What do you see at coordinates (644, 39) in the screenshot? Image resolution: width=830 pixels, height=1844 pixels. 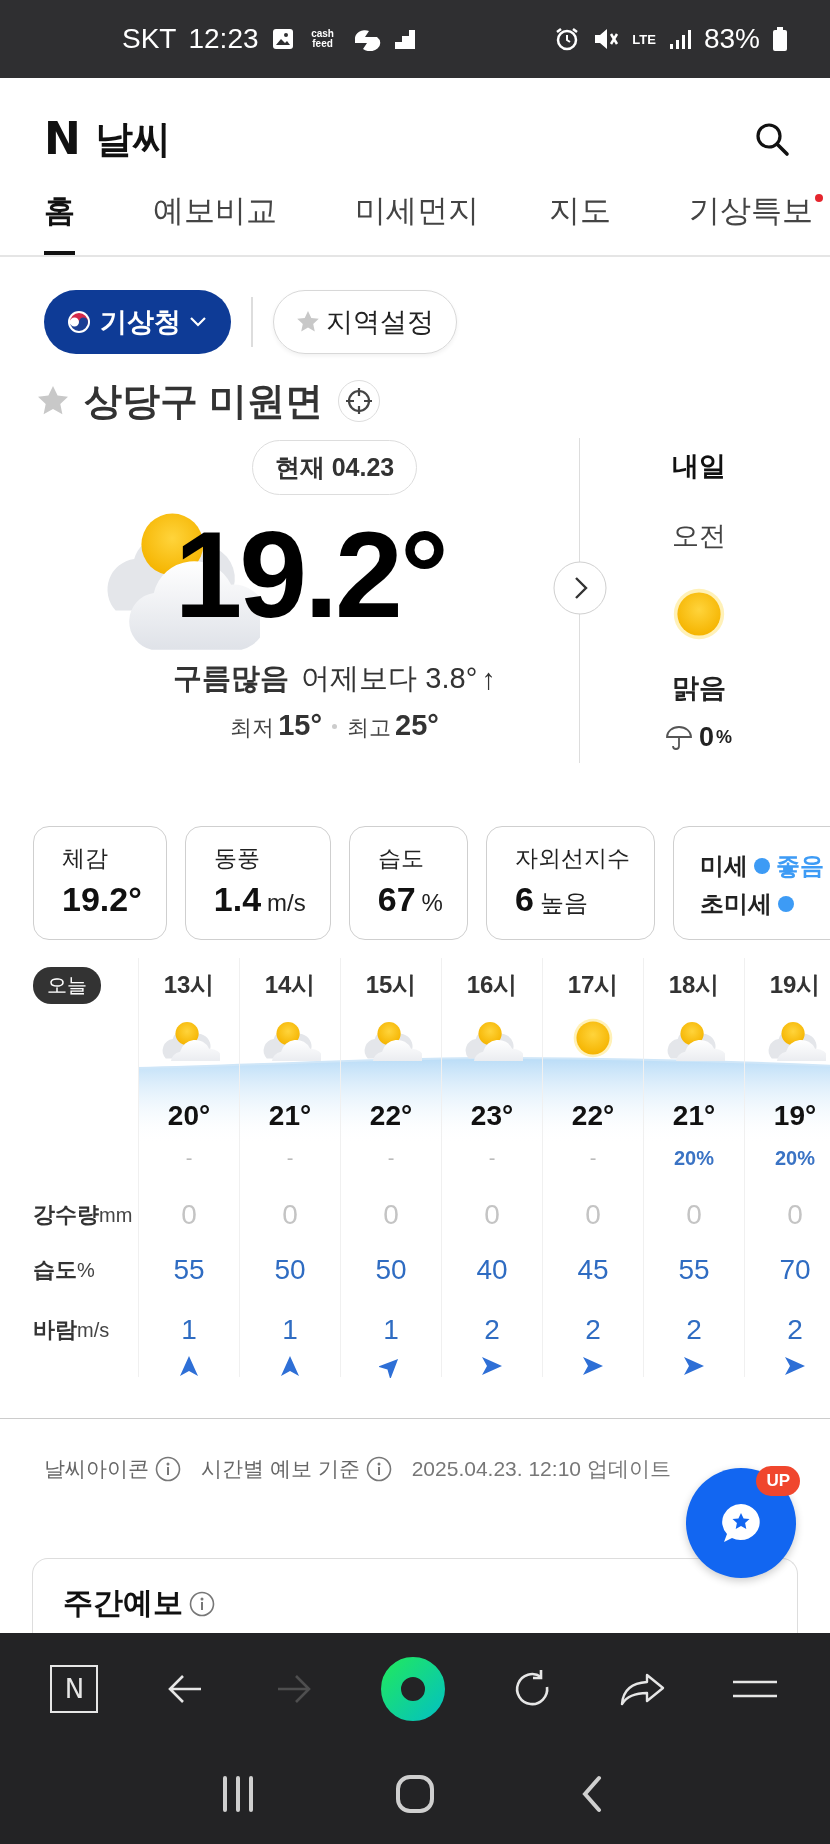 I see `network-label: LTE` at bounding box center [644, 39].